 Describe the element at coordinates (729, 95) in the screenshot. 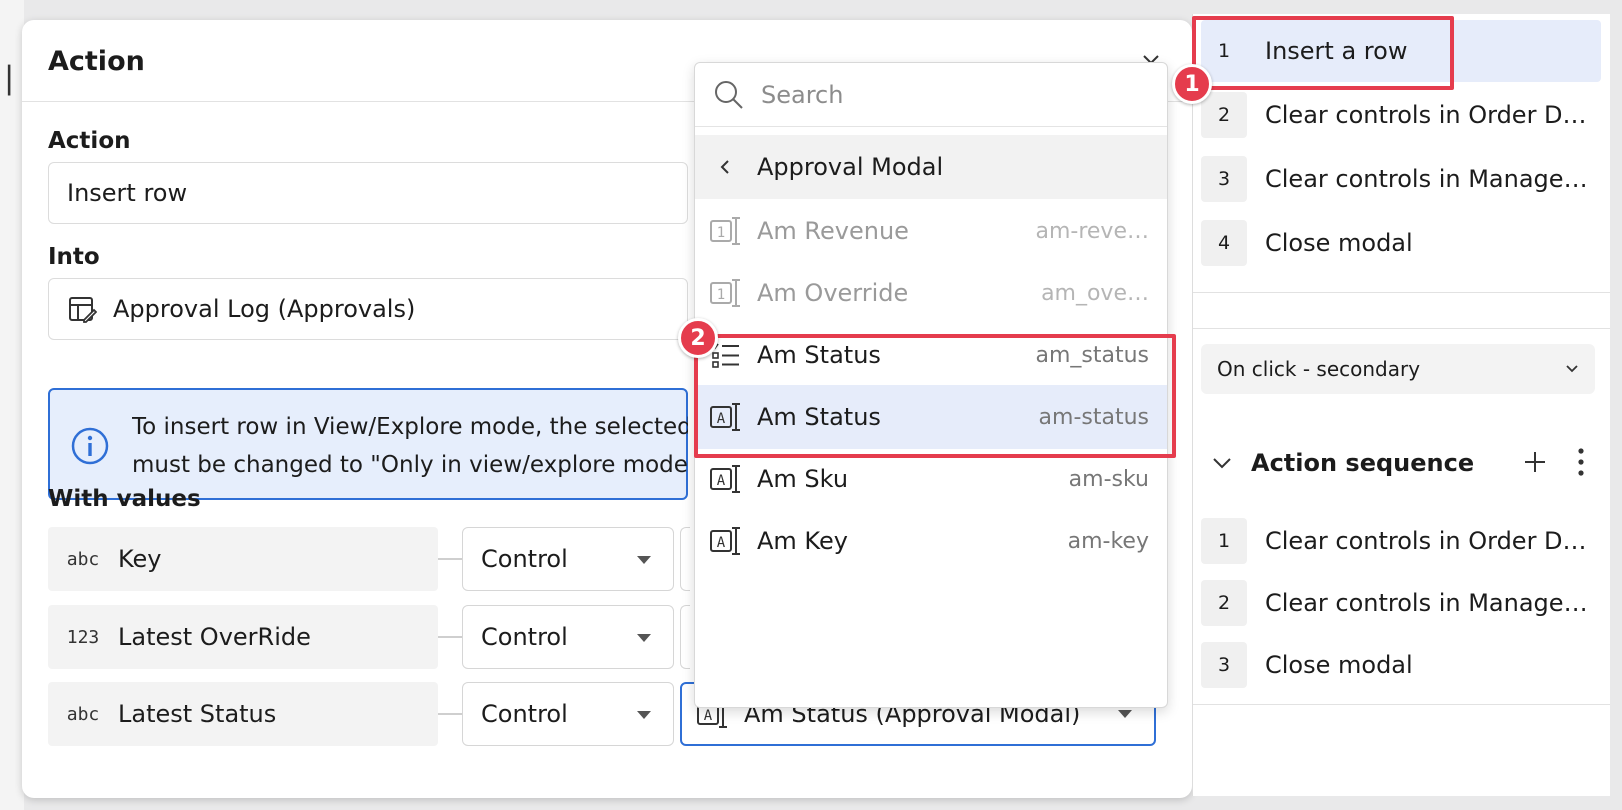

I see `search-icon` at that location.